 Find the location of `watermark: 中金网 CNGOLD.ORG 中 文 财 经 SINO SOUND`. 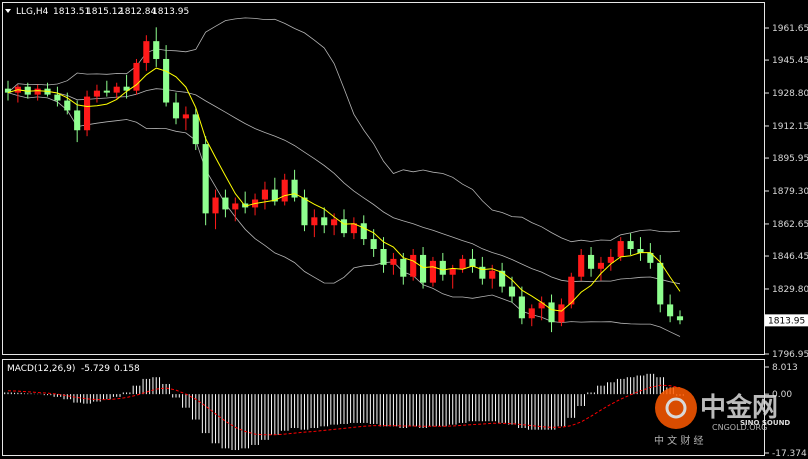

watermark: 中金网 CNGOLD.ORG 中 文 财 经 SINO SOUND is located at coordinates (722, 417).